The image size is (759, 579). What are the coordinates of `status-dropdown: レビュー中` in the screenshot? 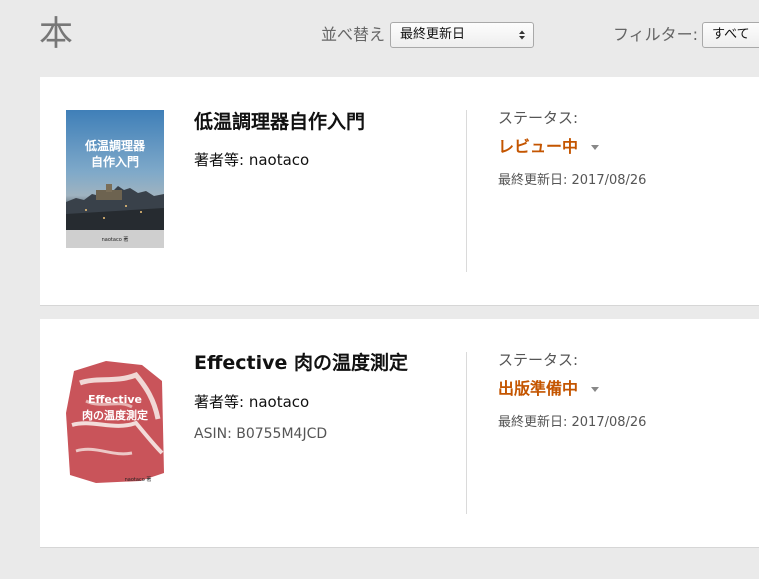 It's located at (549, 147).